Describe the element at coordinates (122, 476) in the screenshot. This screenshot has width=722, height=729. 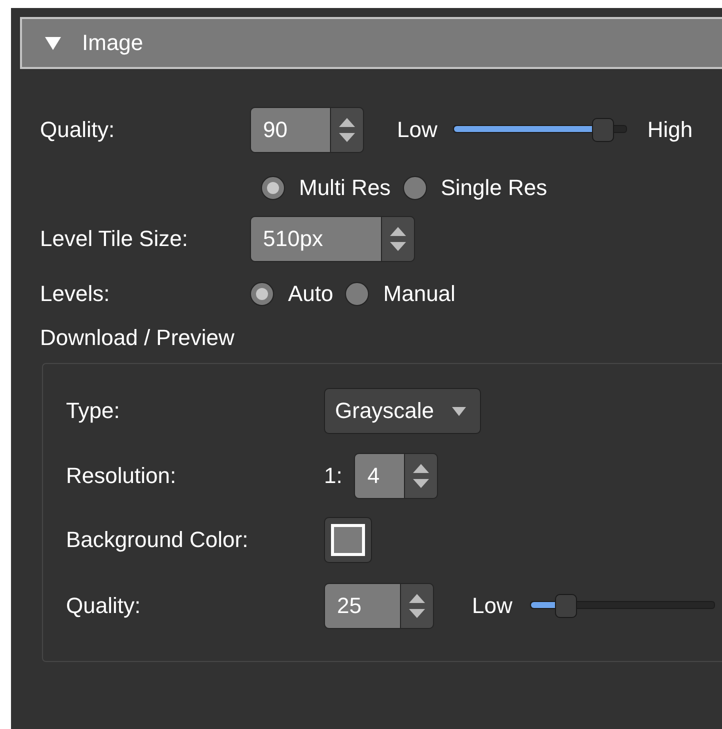
I see `field-label: Resolution:` at that location.